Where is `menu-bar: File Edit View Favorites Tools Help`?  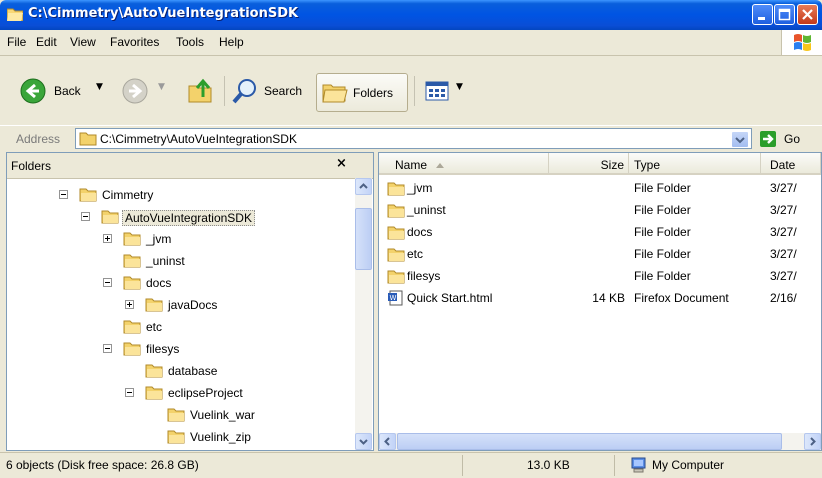 menu-bar: File Edit View Favorites Tools Help is located at coordinates (411, 43).